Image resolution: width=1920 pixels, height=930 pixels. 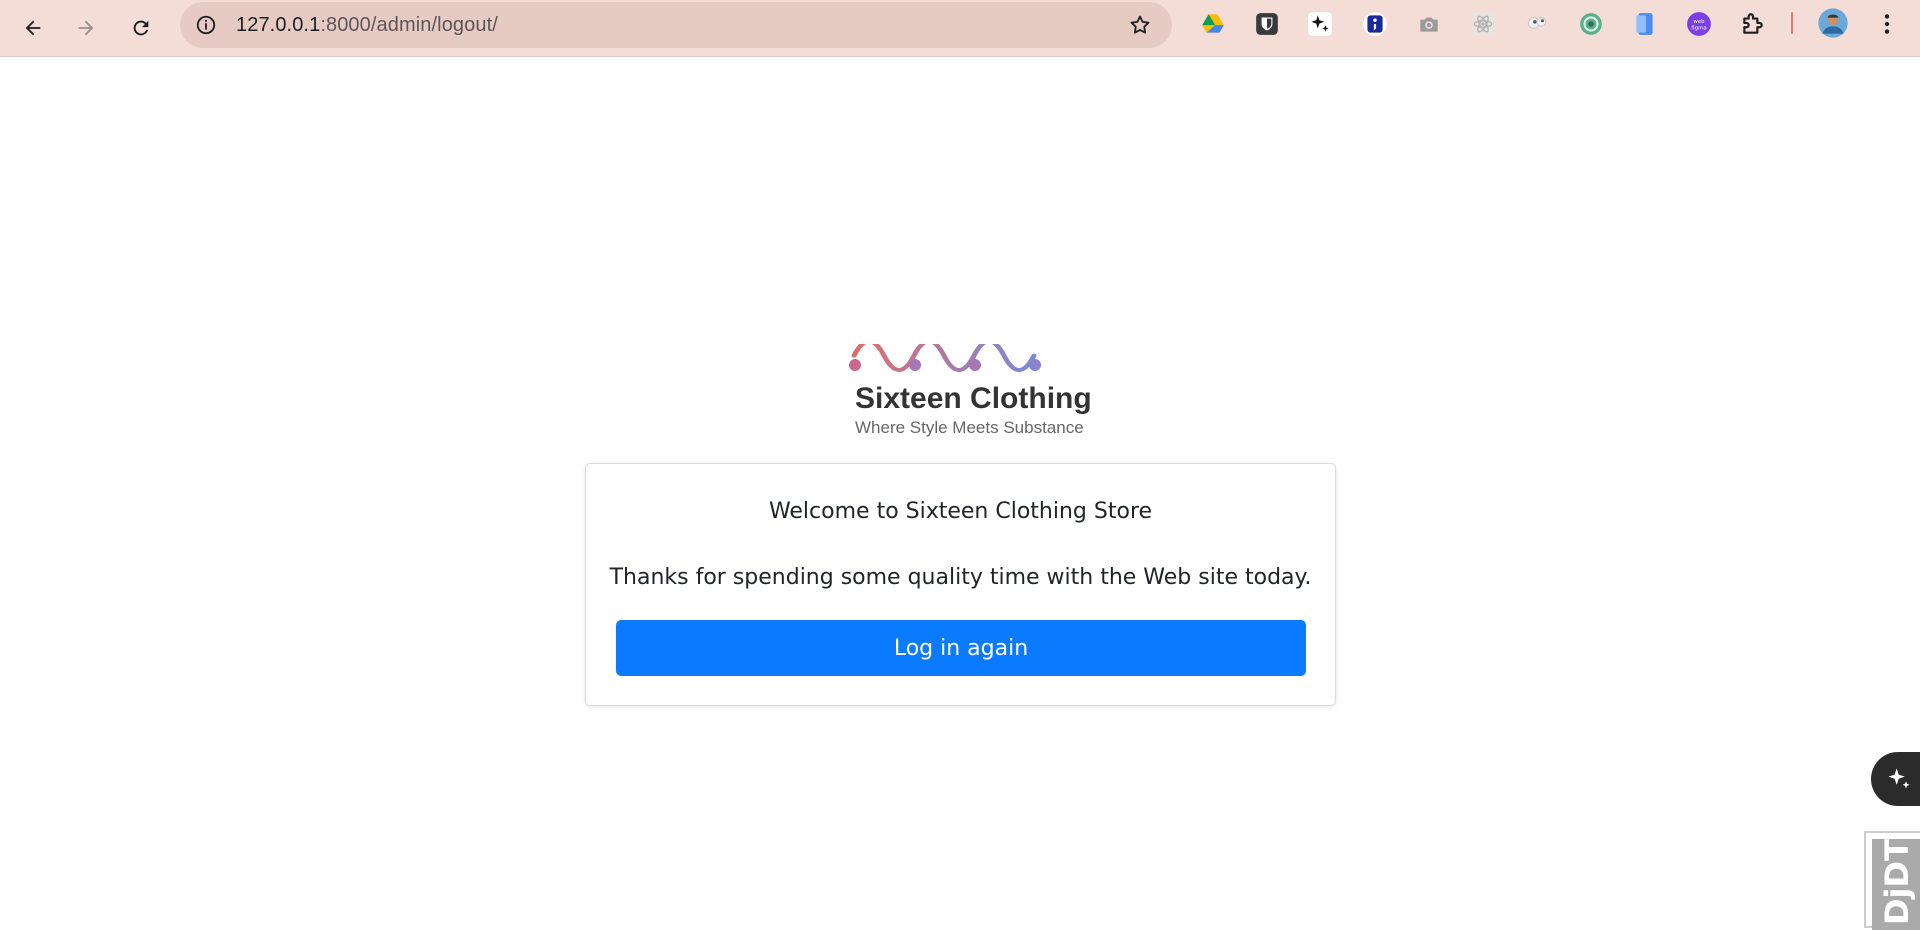 What do you see at coordinates (676, 25) in the screenshot?
I see `address-bar: 127.0.0.1:8000/admin/logout/` at bounding box center [676, 25].